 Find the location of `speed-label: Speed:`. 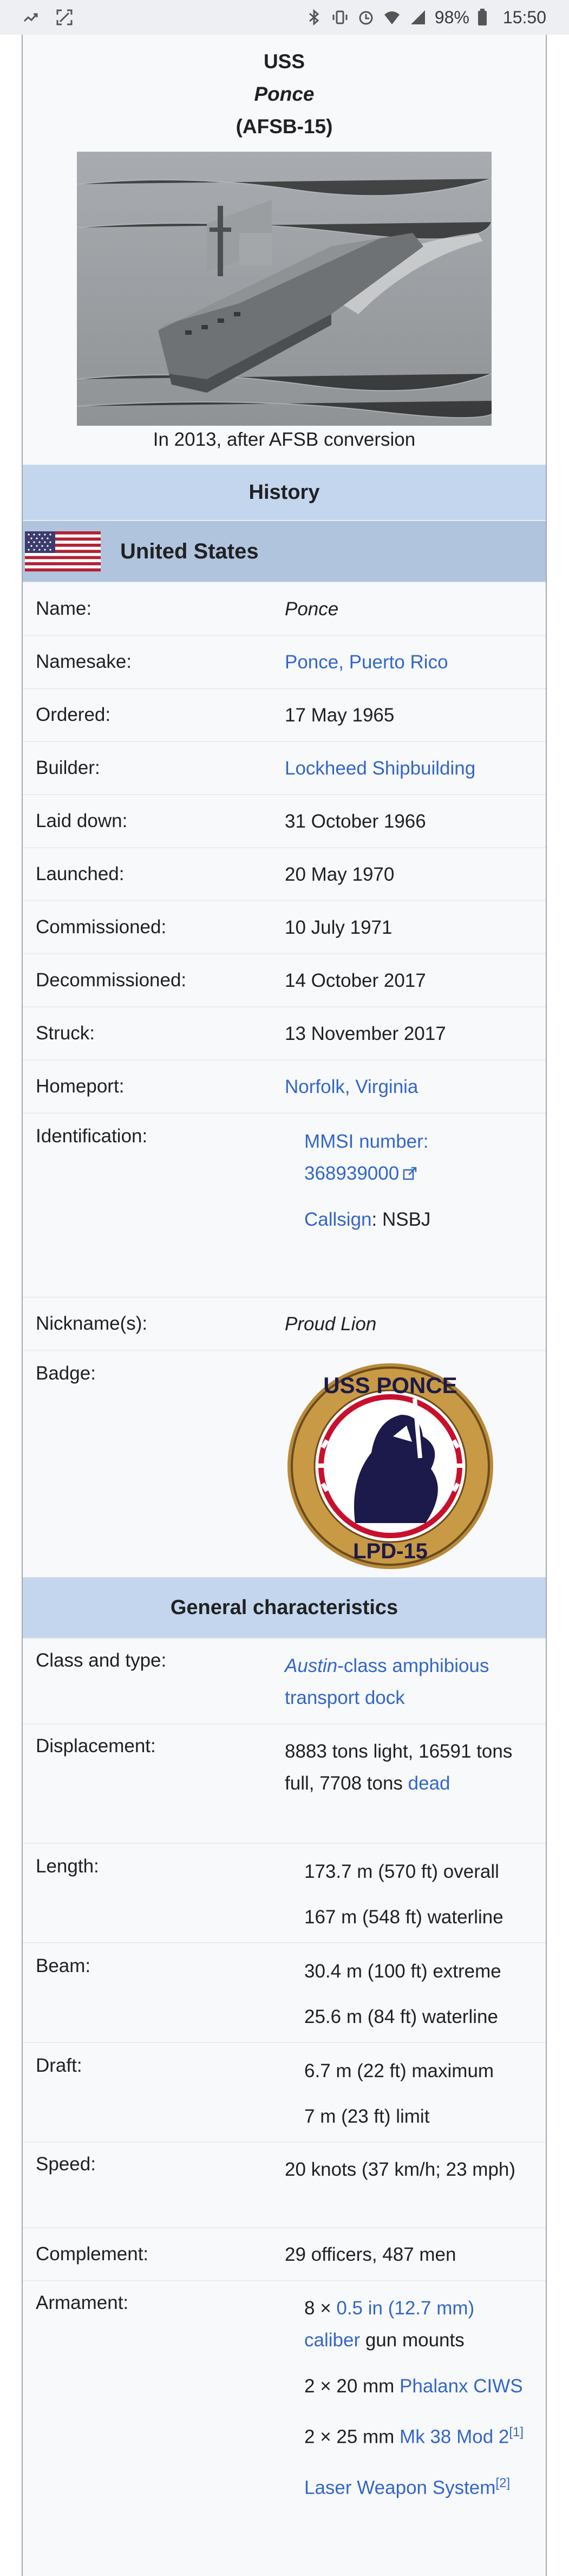

speed-label: Speed: is located at coordinates (66, 2164).